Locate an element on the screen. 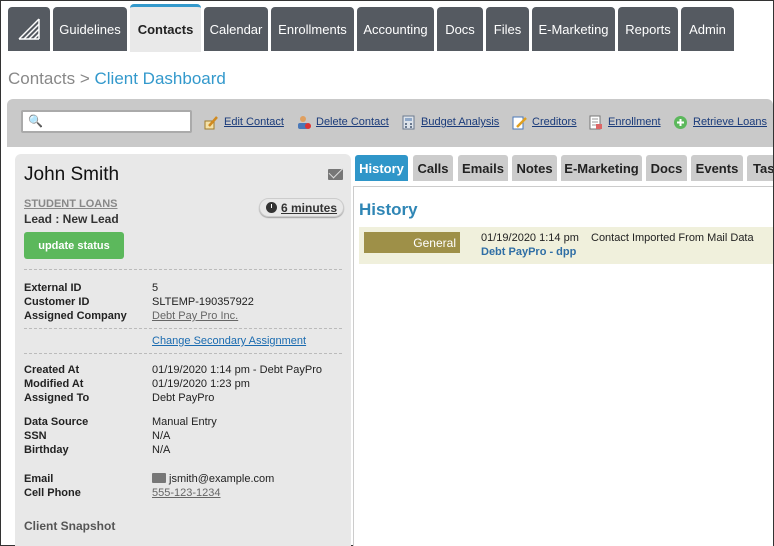 The height and width of the screenshot is (546, 774). external-id-label: External ID is located at coordinates (53, 288).